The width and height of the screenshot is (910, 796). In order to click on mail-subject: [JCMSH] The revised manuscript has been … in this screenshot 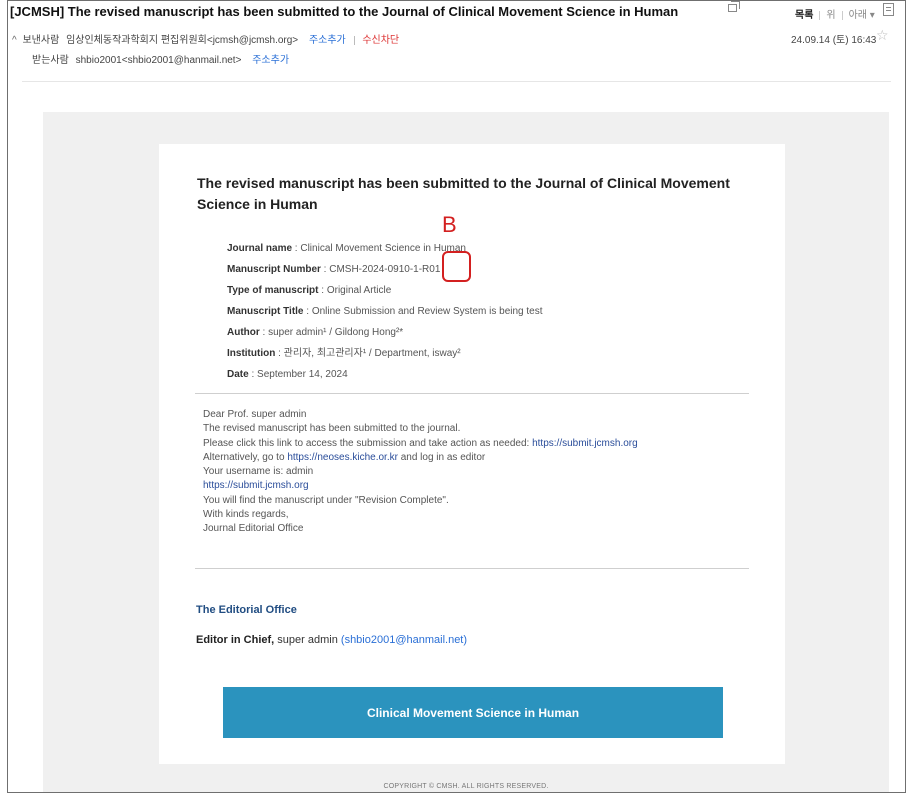, I will do `click(344, 11)`.